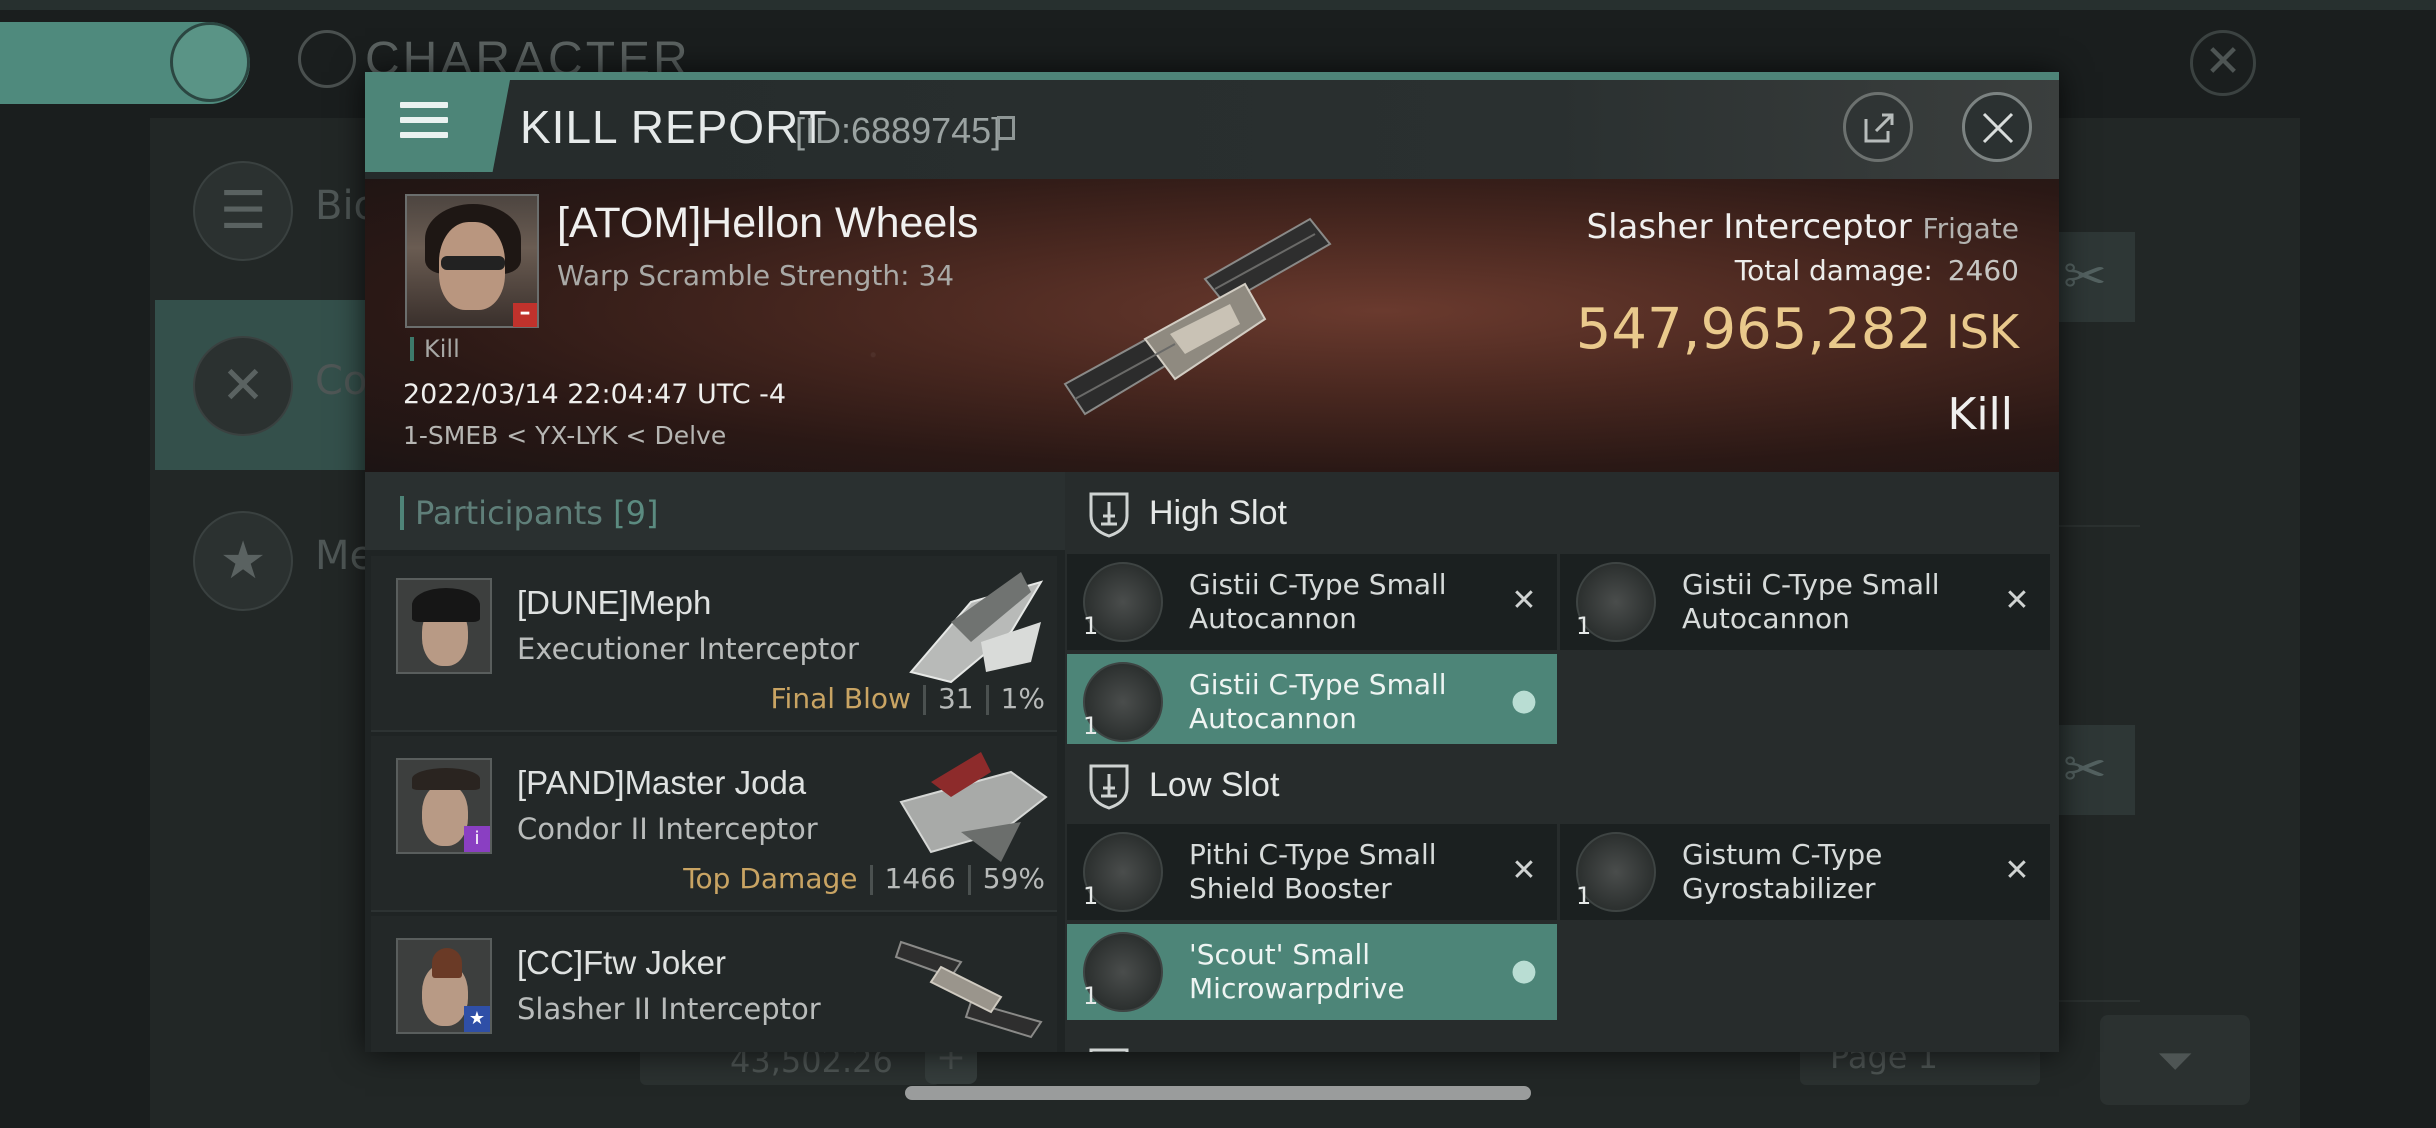 The image size is (2436, 1128). I want to click on participant-damage: 31, so click(955, 698).